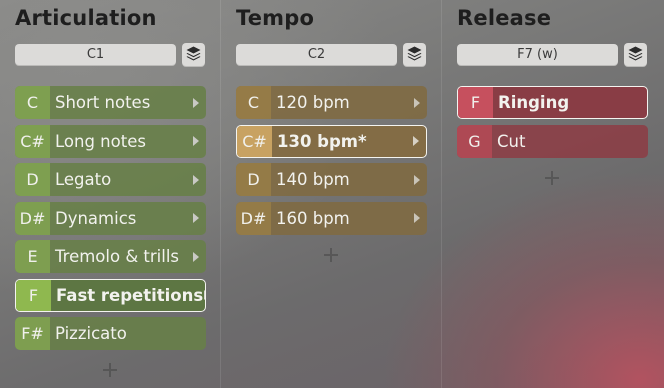  I want to click on row-label: Fast repetitions, so click(130, 295).